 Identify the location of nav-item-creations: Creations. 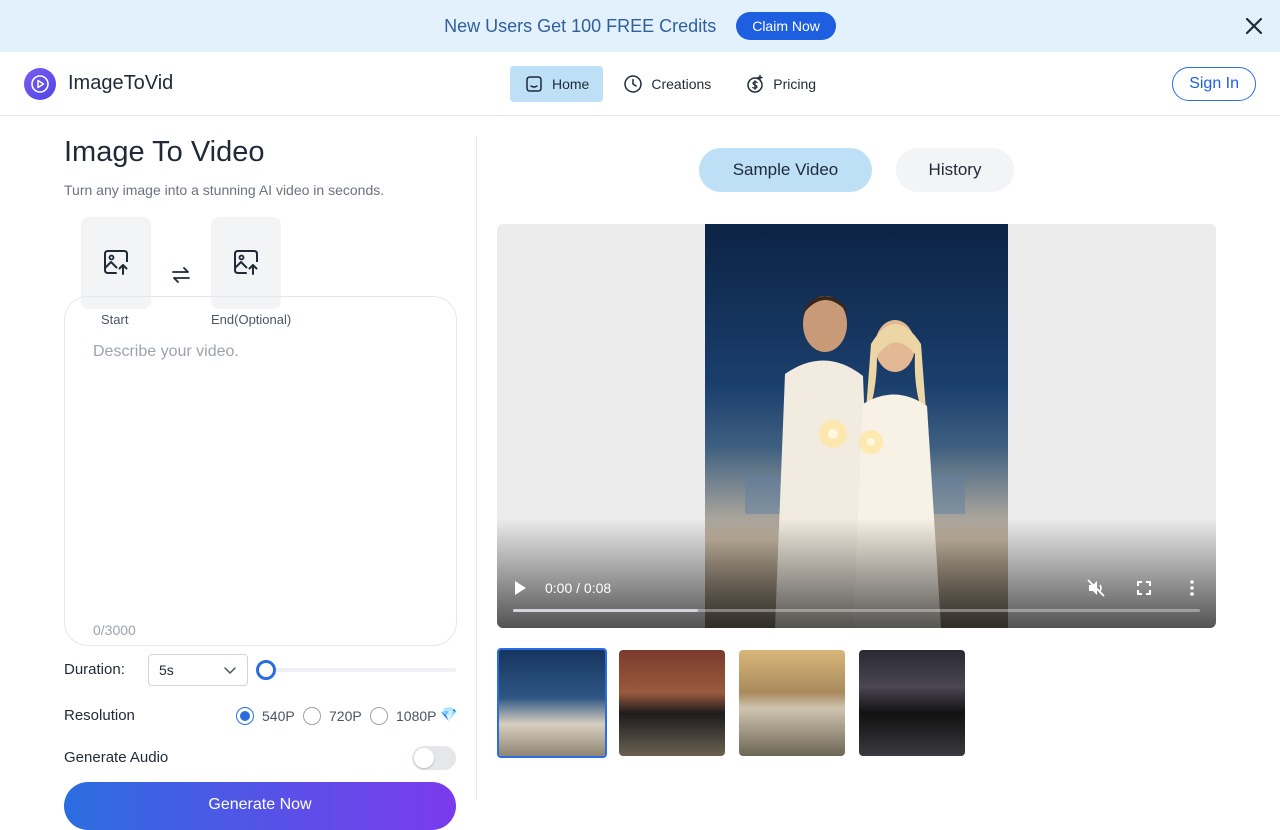
(667, 84).